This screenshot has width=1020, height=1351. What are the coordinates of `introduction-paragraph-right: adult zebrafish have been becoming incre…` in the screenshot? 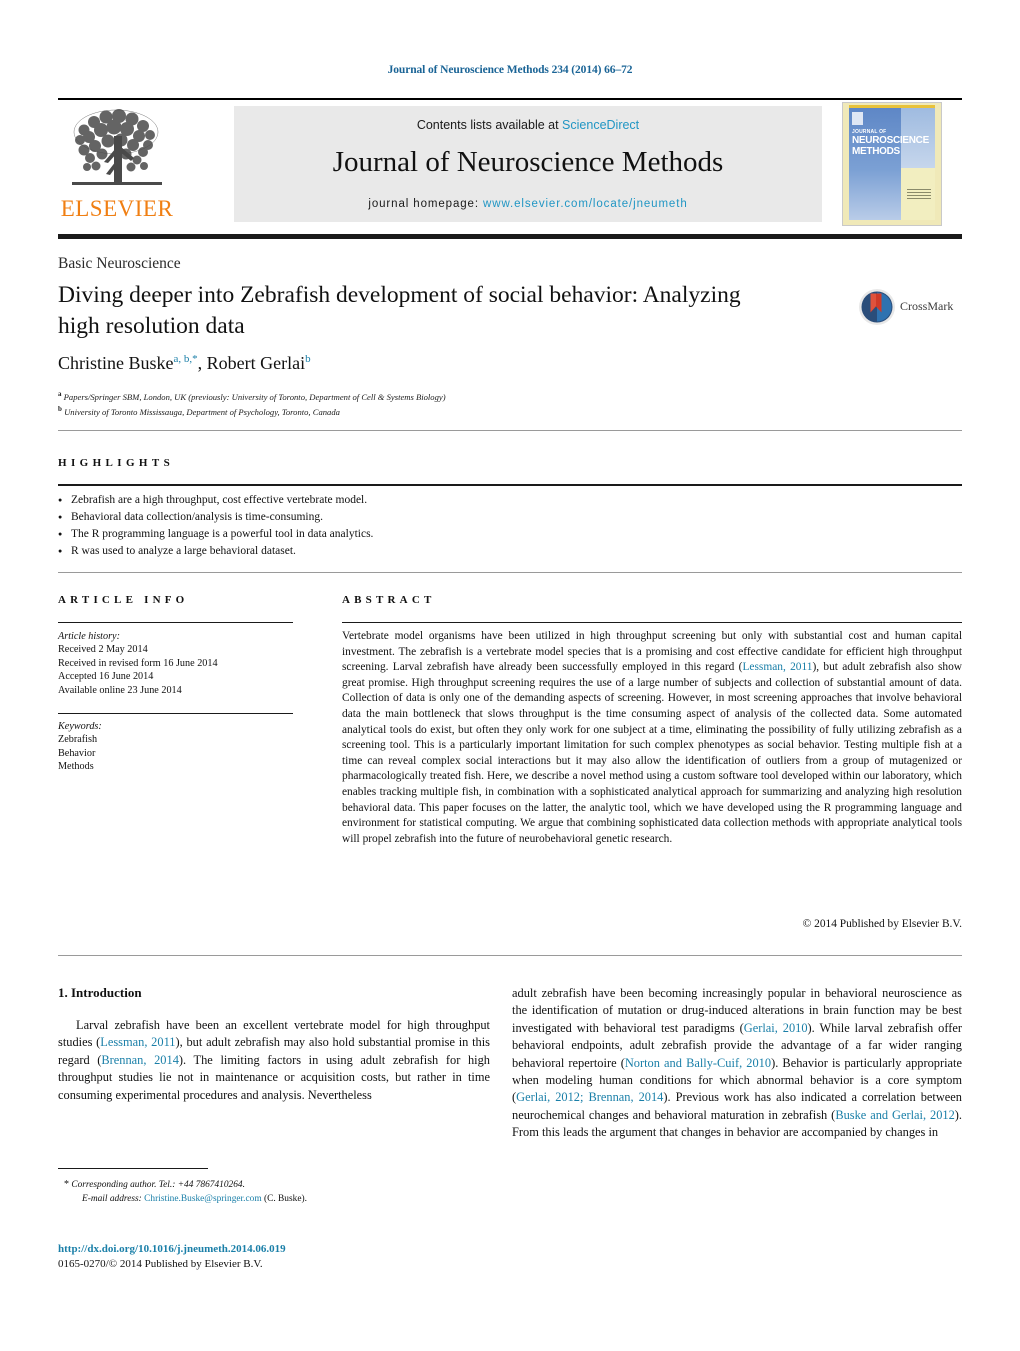 It's located at (737, 1063).